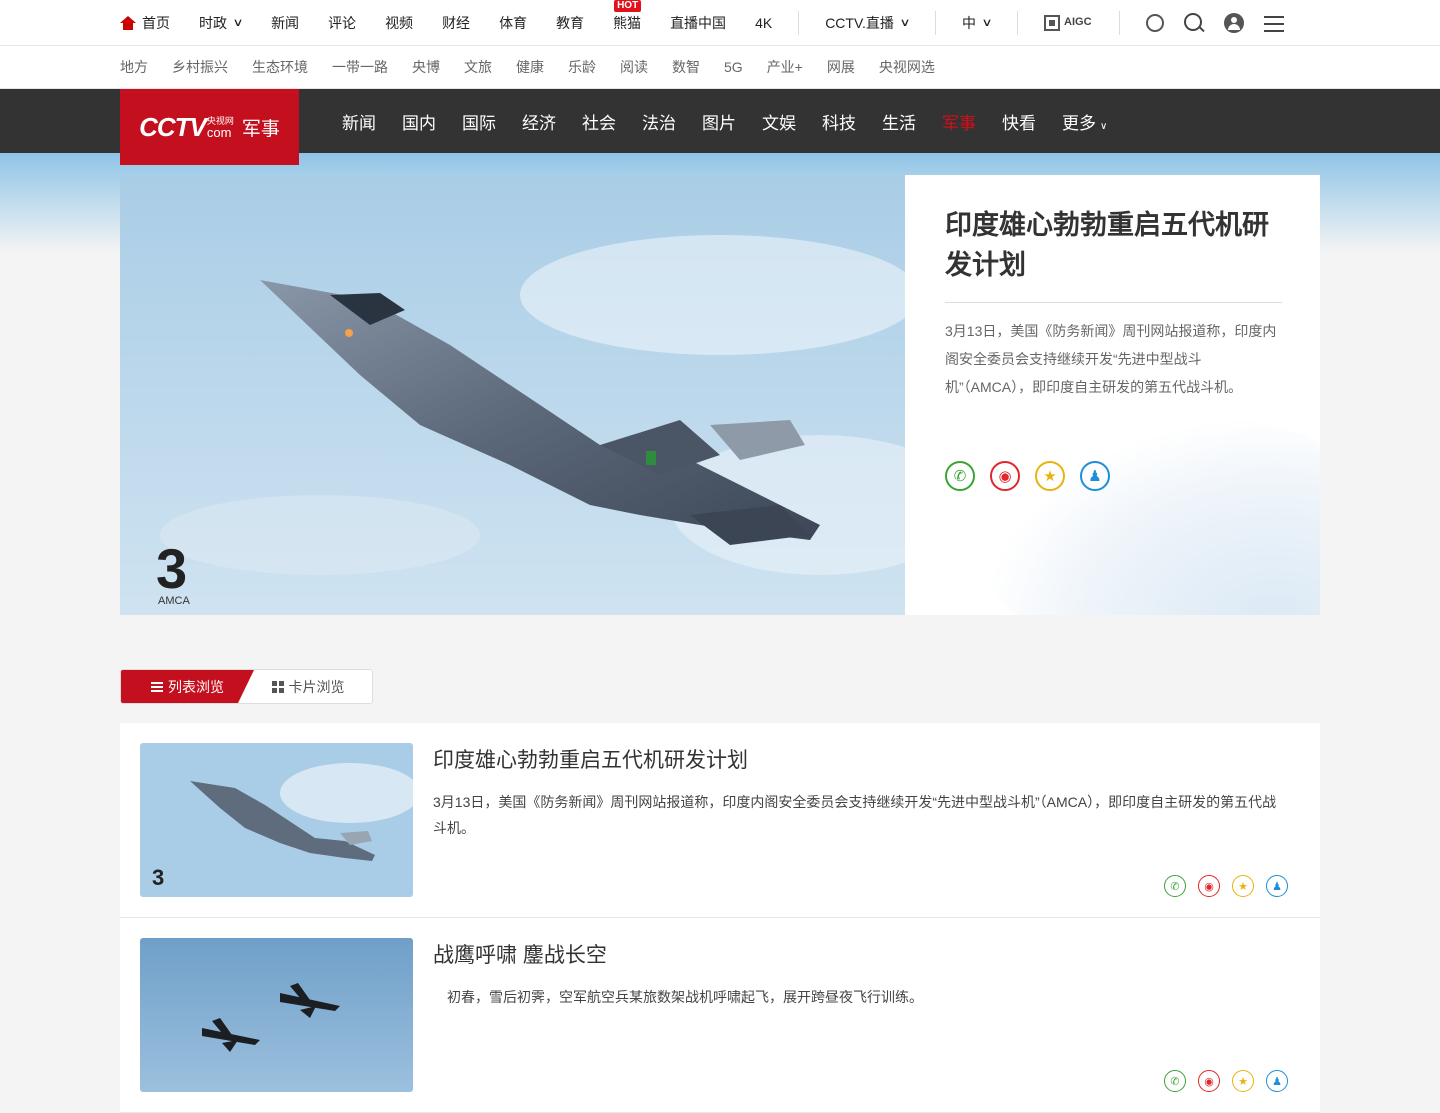 This screenshot has height=1113, width=1440. I want to click on topnav-comment: 评论, so click(342, 23).